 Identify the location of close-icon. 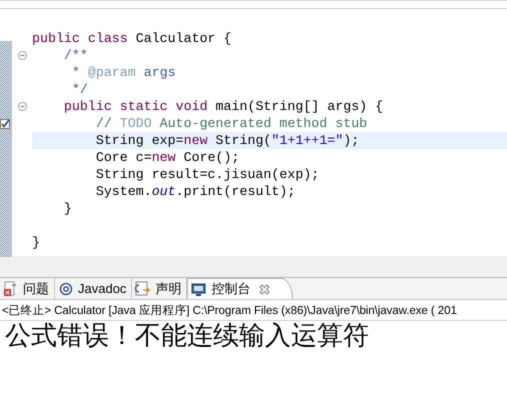
(264, 289).